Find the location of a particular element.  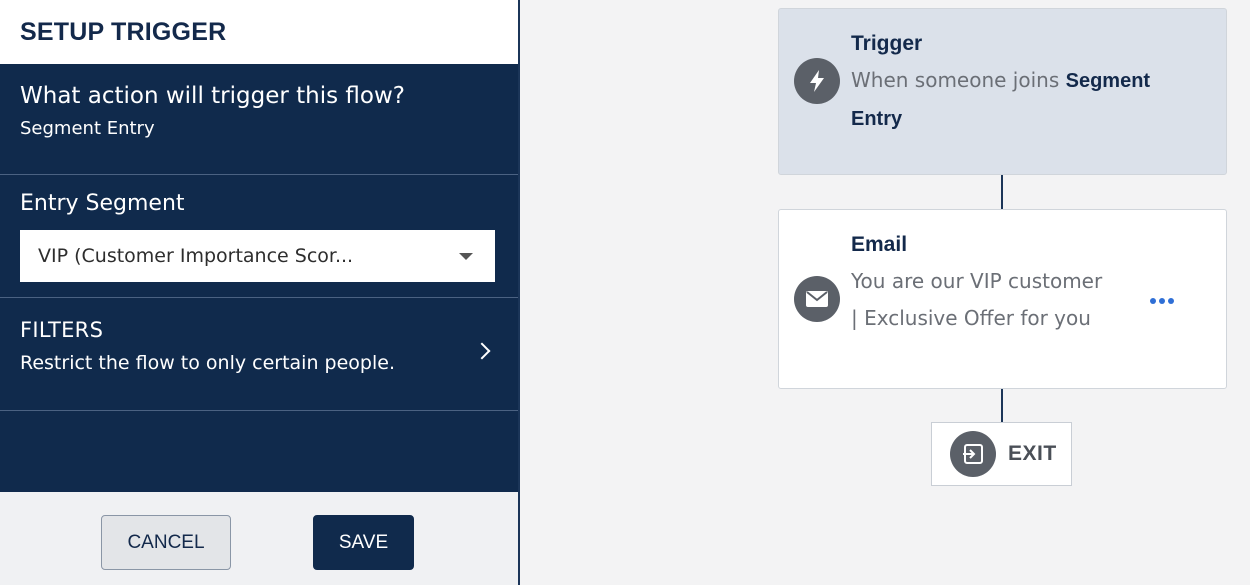

caret-down-icon is located at coordinates (466, 256).